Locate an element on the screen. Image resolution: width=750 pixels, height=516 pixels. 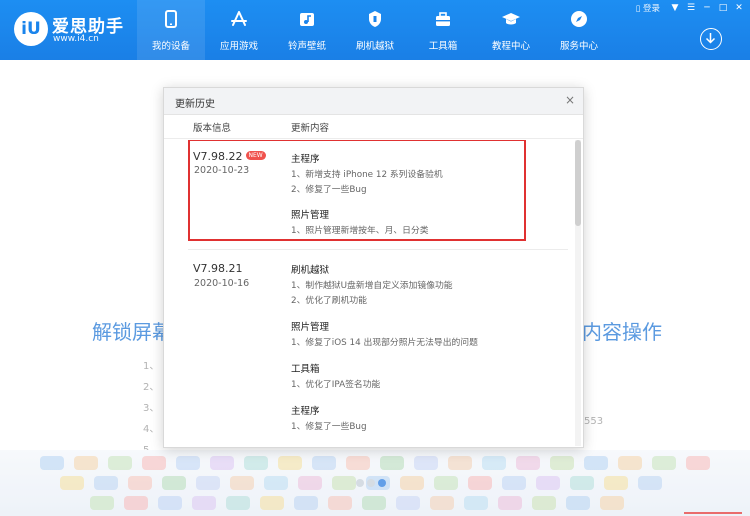
nav-label: 服务中心 is located at coordinates (578, 46).